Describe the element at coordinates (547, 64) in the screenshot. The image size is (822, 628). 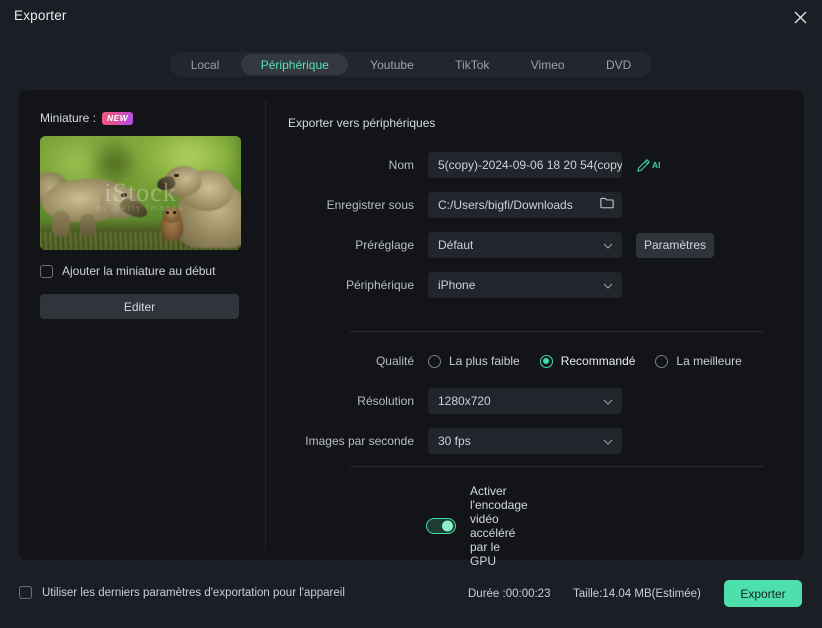
I see `tab-vimeo: Vimeo` at that location.